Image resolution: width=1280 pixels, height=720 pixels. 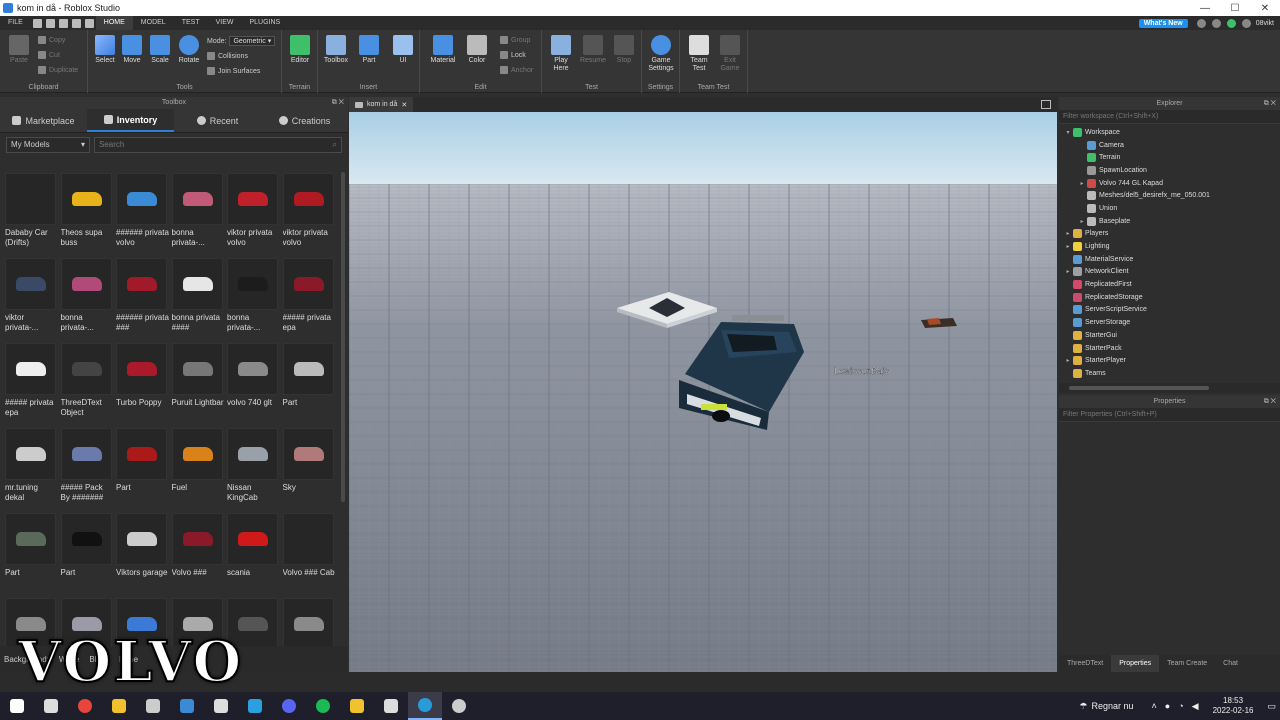 I want to click on explorer-item: ServerStorage, so click(x=1169, y=322).